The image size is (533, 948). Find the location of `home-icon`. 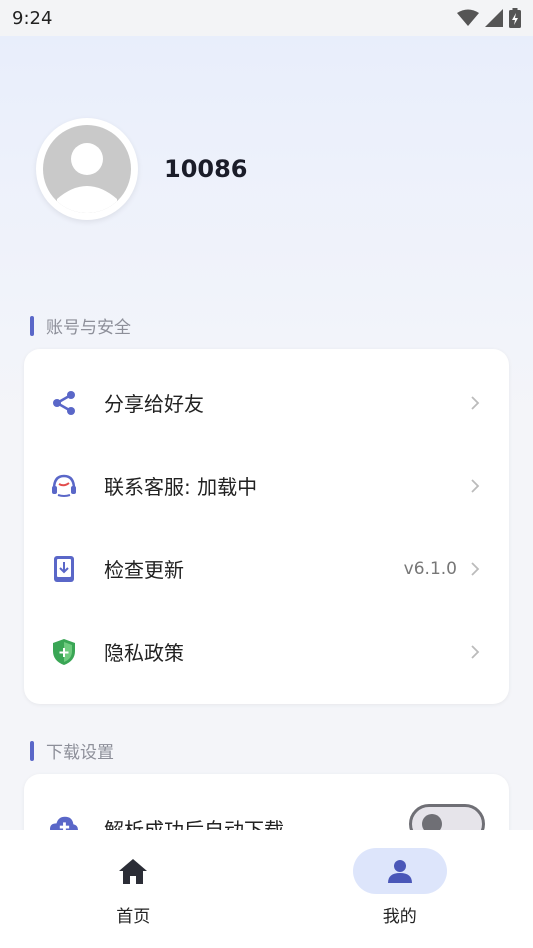

home-icon is located at coordinates (133, 871).